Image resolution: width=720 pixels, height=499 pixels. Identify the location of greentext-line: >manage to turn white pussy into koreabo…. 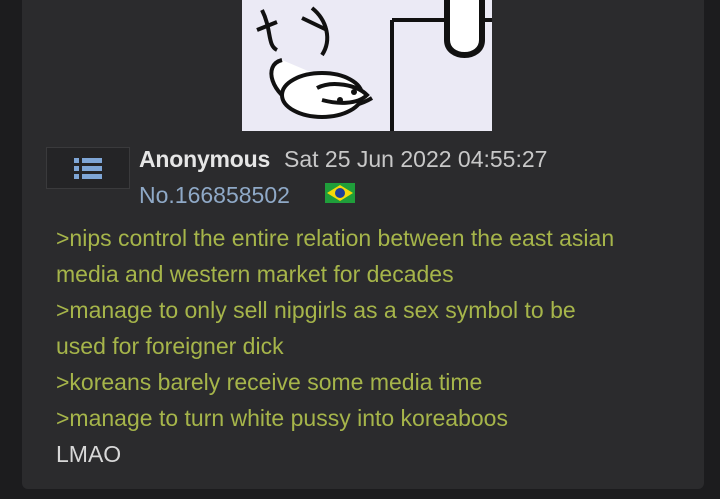
(282, 418).